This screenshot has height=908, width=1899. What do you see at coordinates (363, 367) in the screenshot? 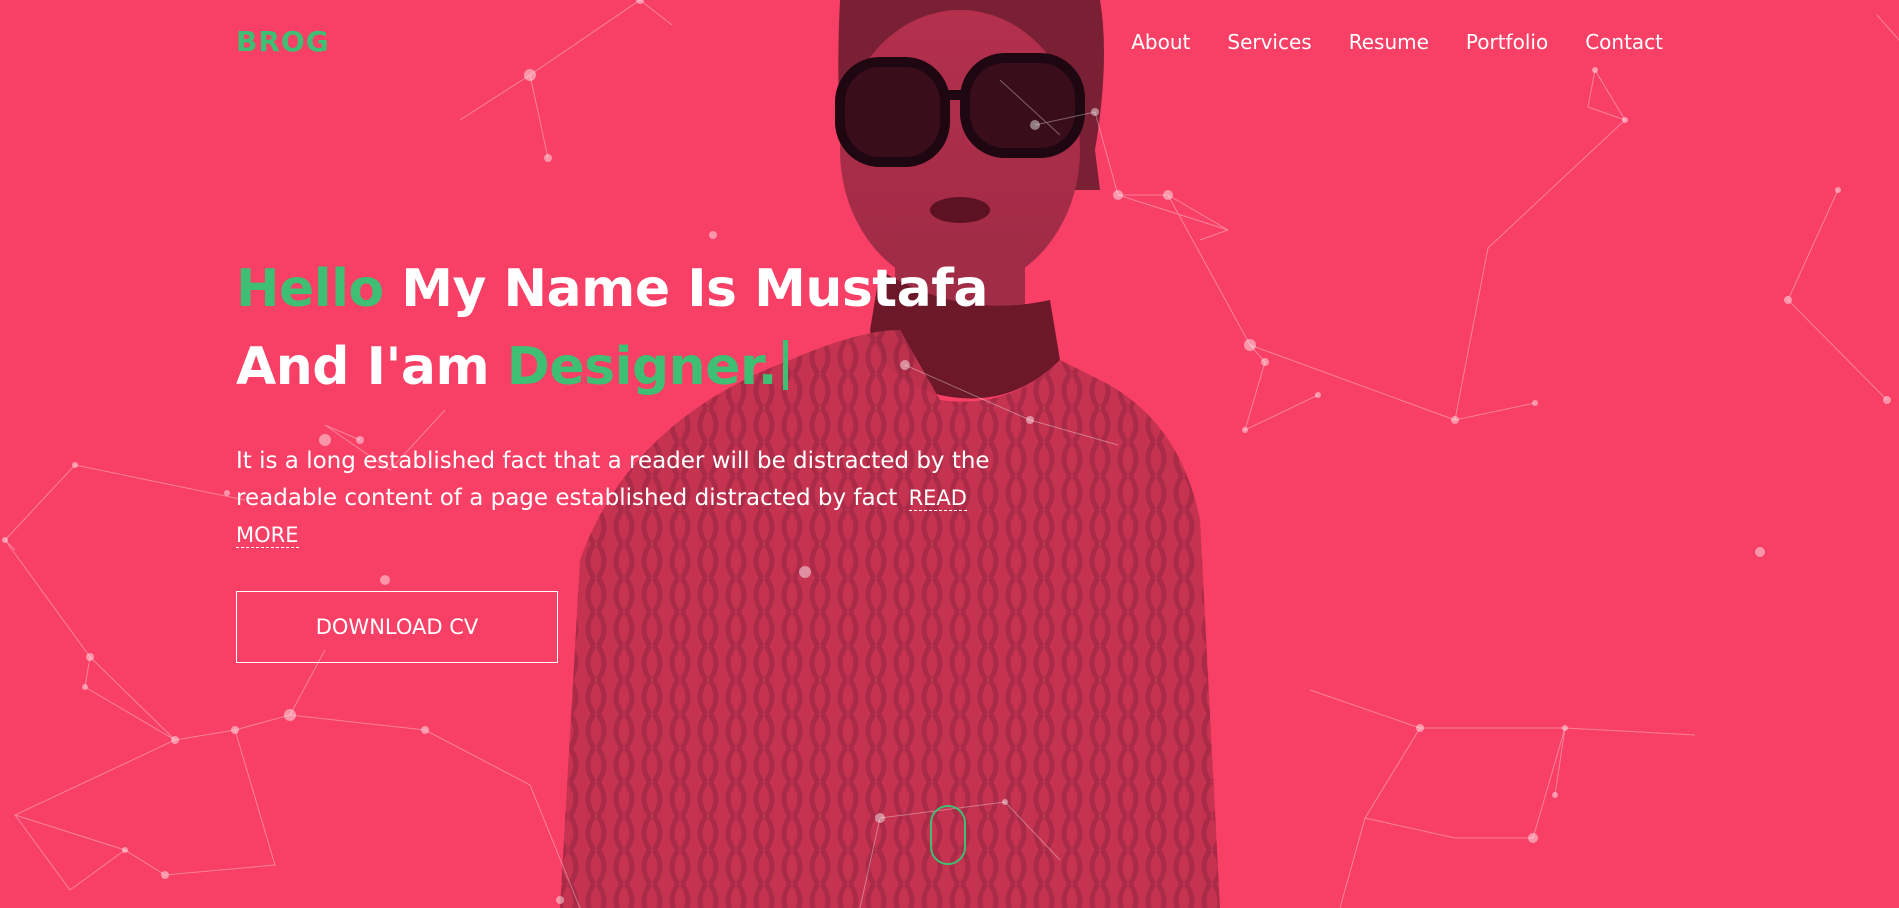
I see `headline-line2-prefix: And I'am` at bounding box center [363, 367].